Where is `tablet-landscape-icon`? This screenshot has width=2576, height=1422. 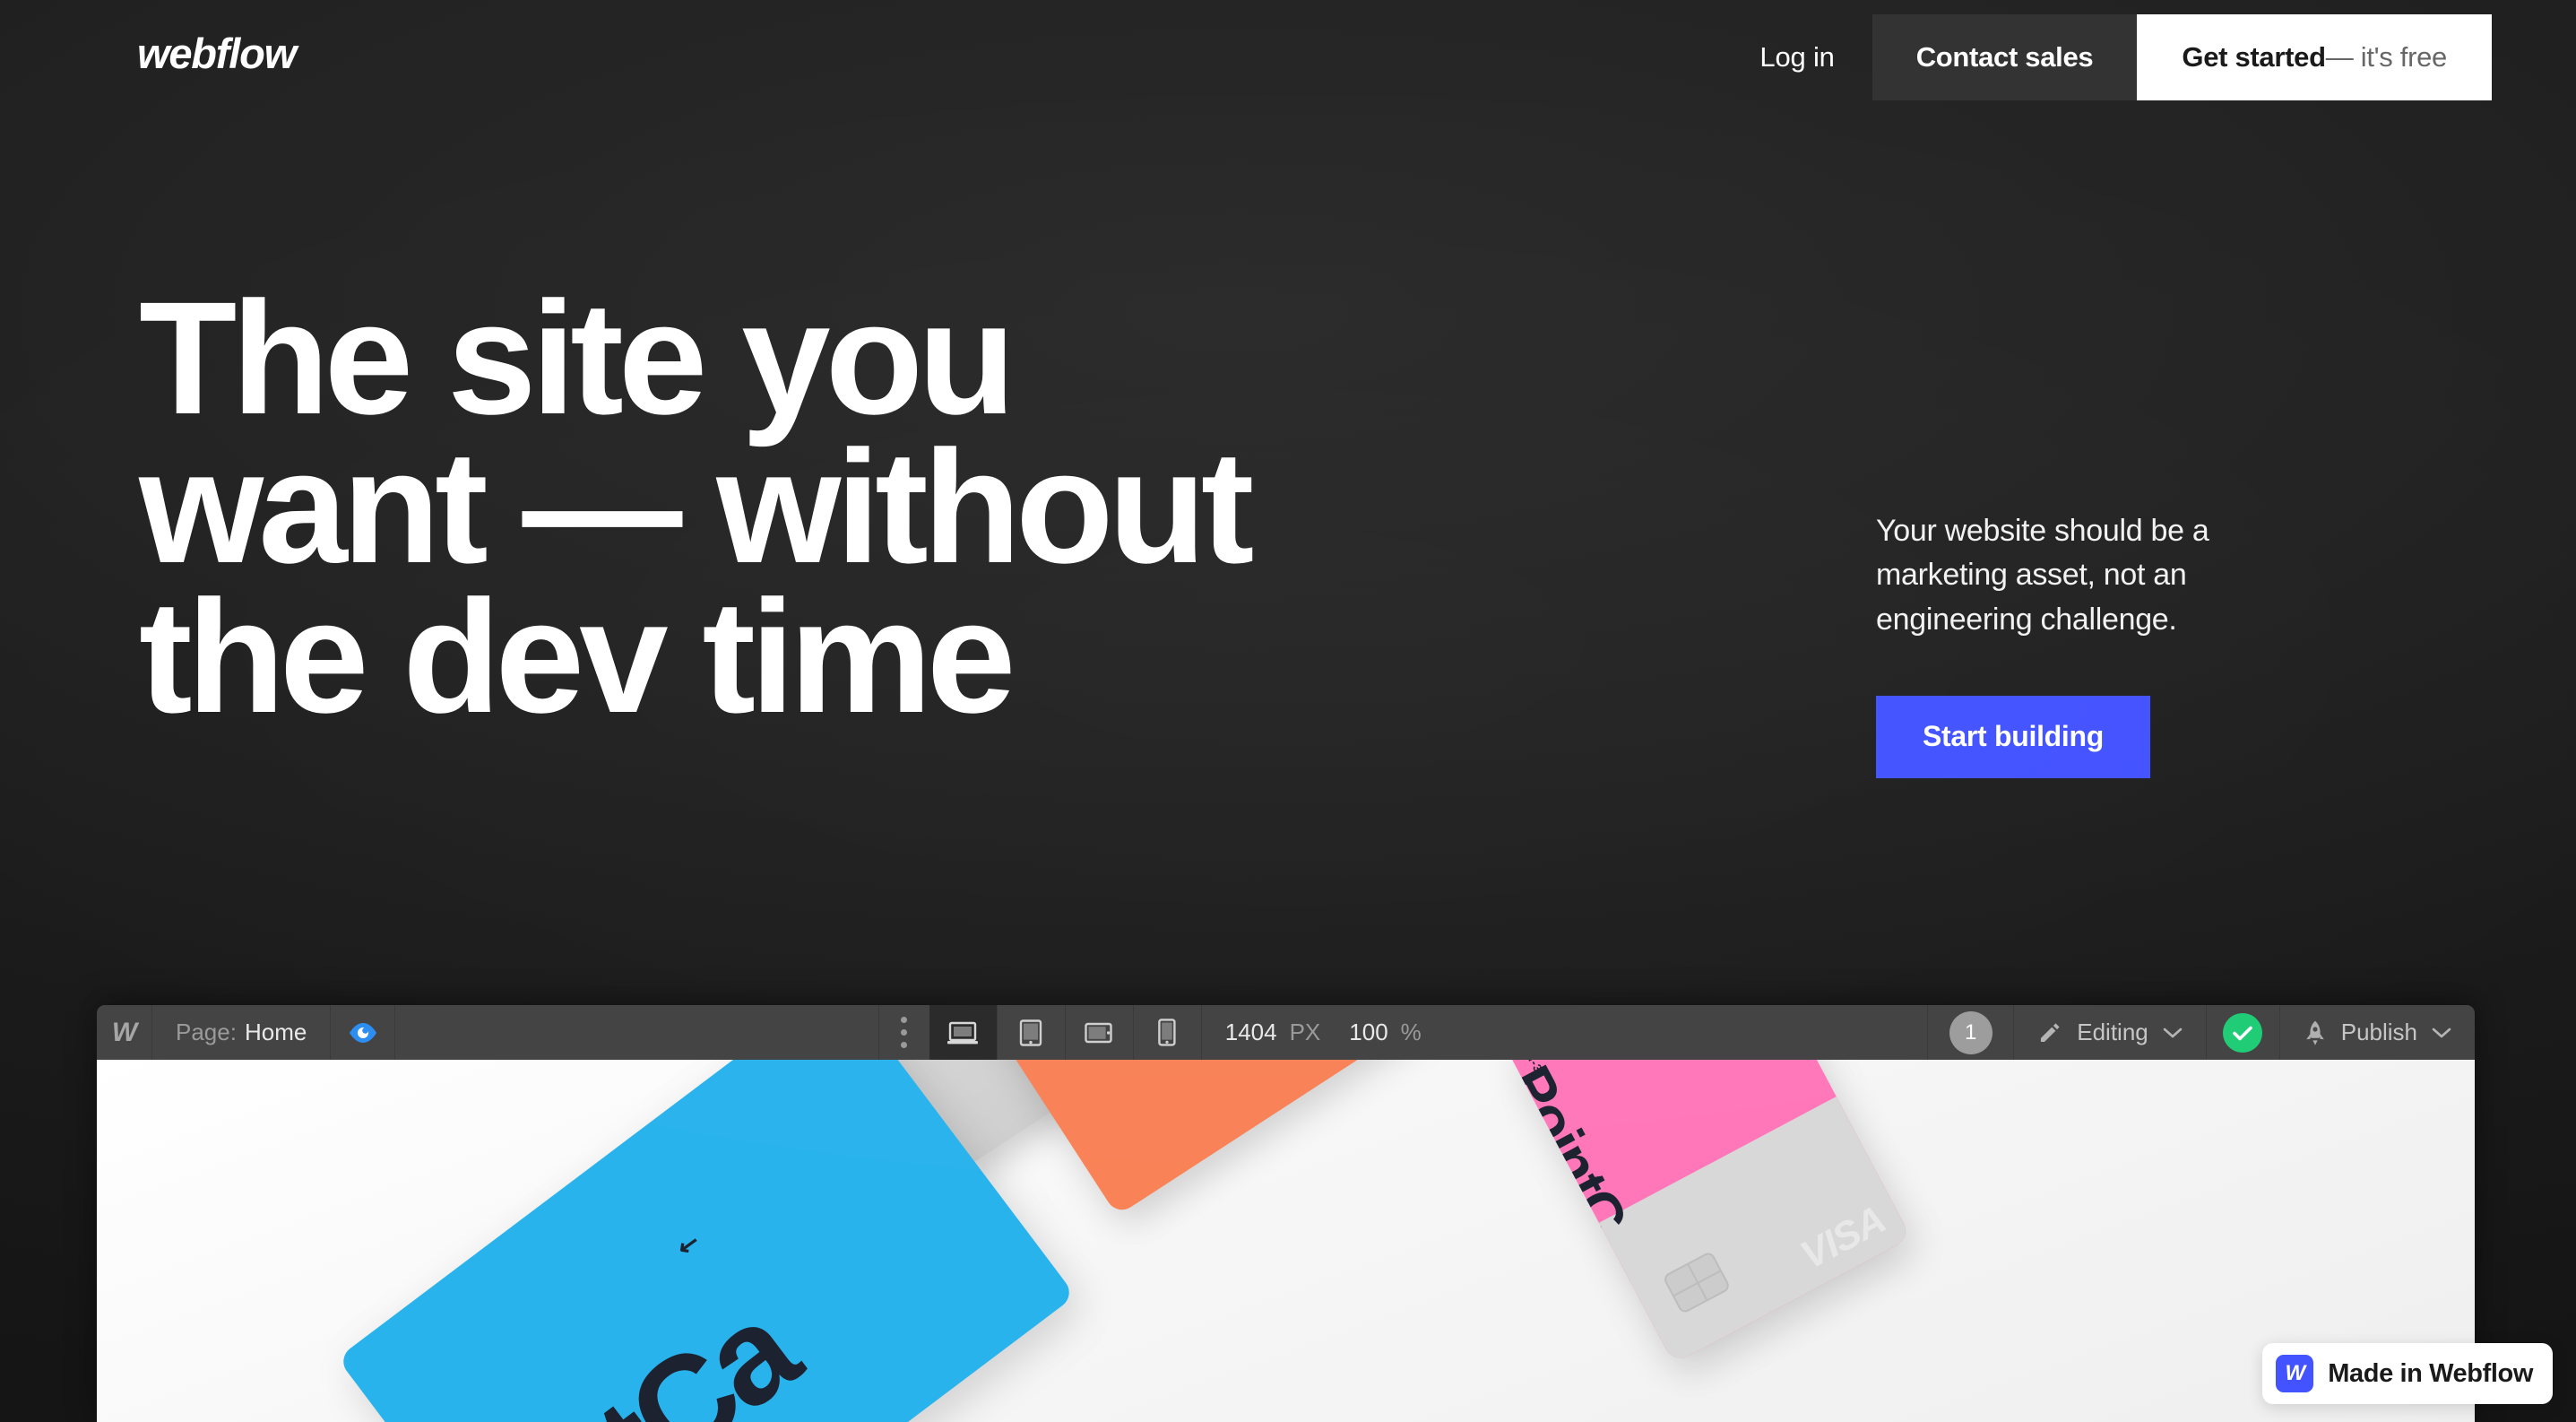
tablet-landscape-icon is located at coordinates (1099, 1033).